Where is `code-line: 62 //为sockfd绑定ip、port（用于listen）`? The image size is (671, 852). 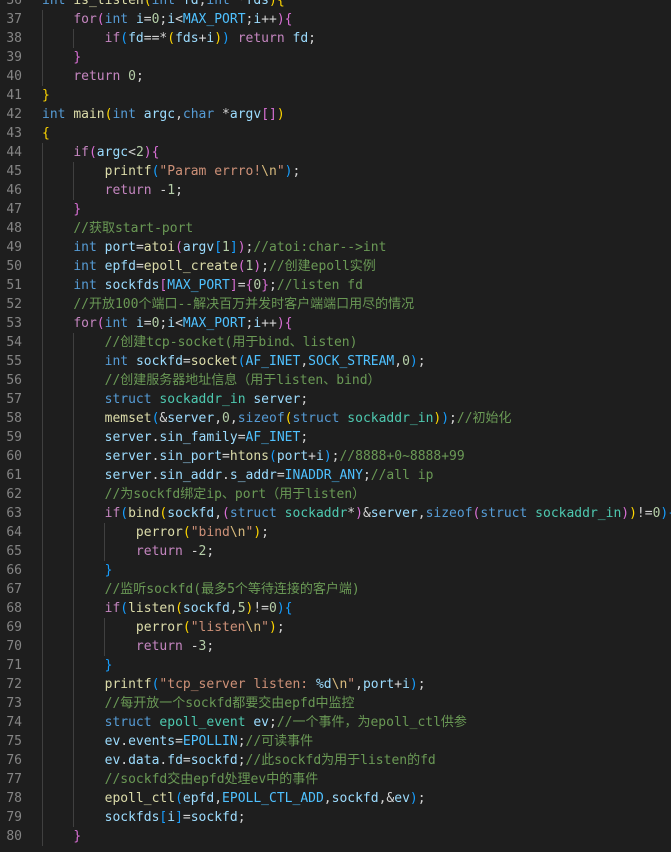 code-line: 62 //为sockfd绑定ip、port（用于listen） is located at coordinates (335, 494).